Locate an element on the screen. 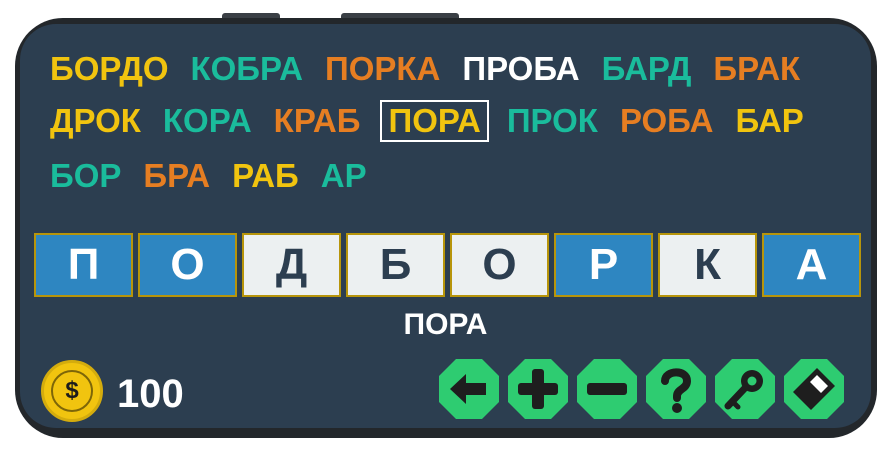 The width and height of the screenshot is (892, 454). found-words-row: ДРОК КОРА КРАБ ПОРА ПРОК РОБА БАР is located at coordinates (434, 121).